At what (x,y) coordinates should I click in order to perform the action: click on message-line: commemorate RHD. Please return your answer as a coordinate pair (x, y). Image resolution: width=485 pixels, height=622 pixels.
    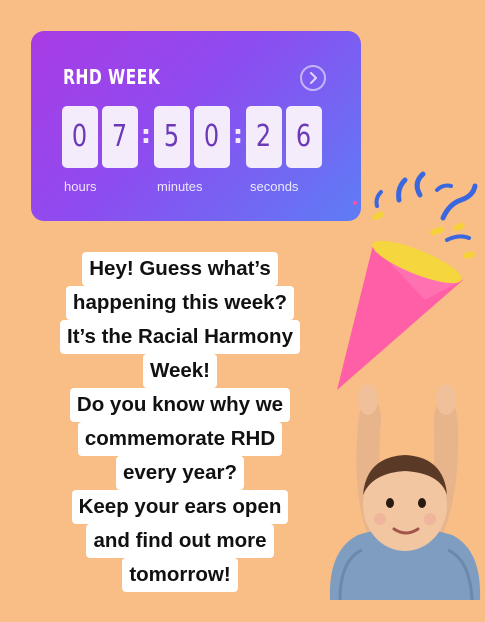
    Looking at the image, I should click on (180, 439).